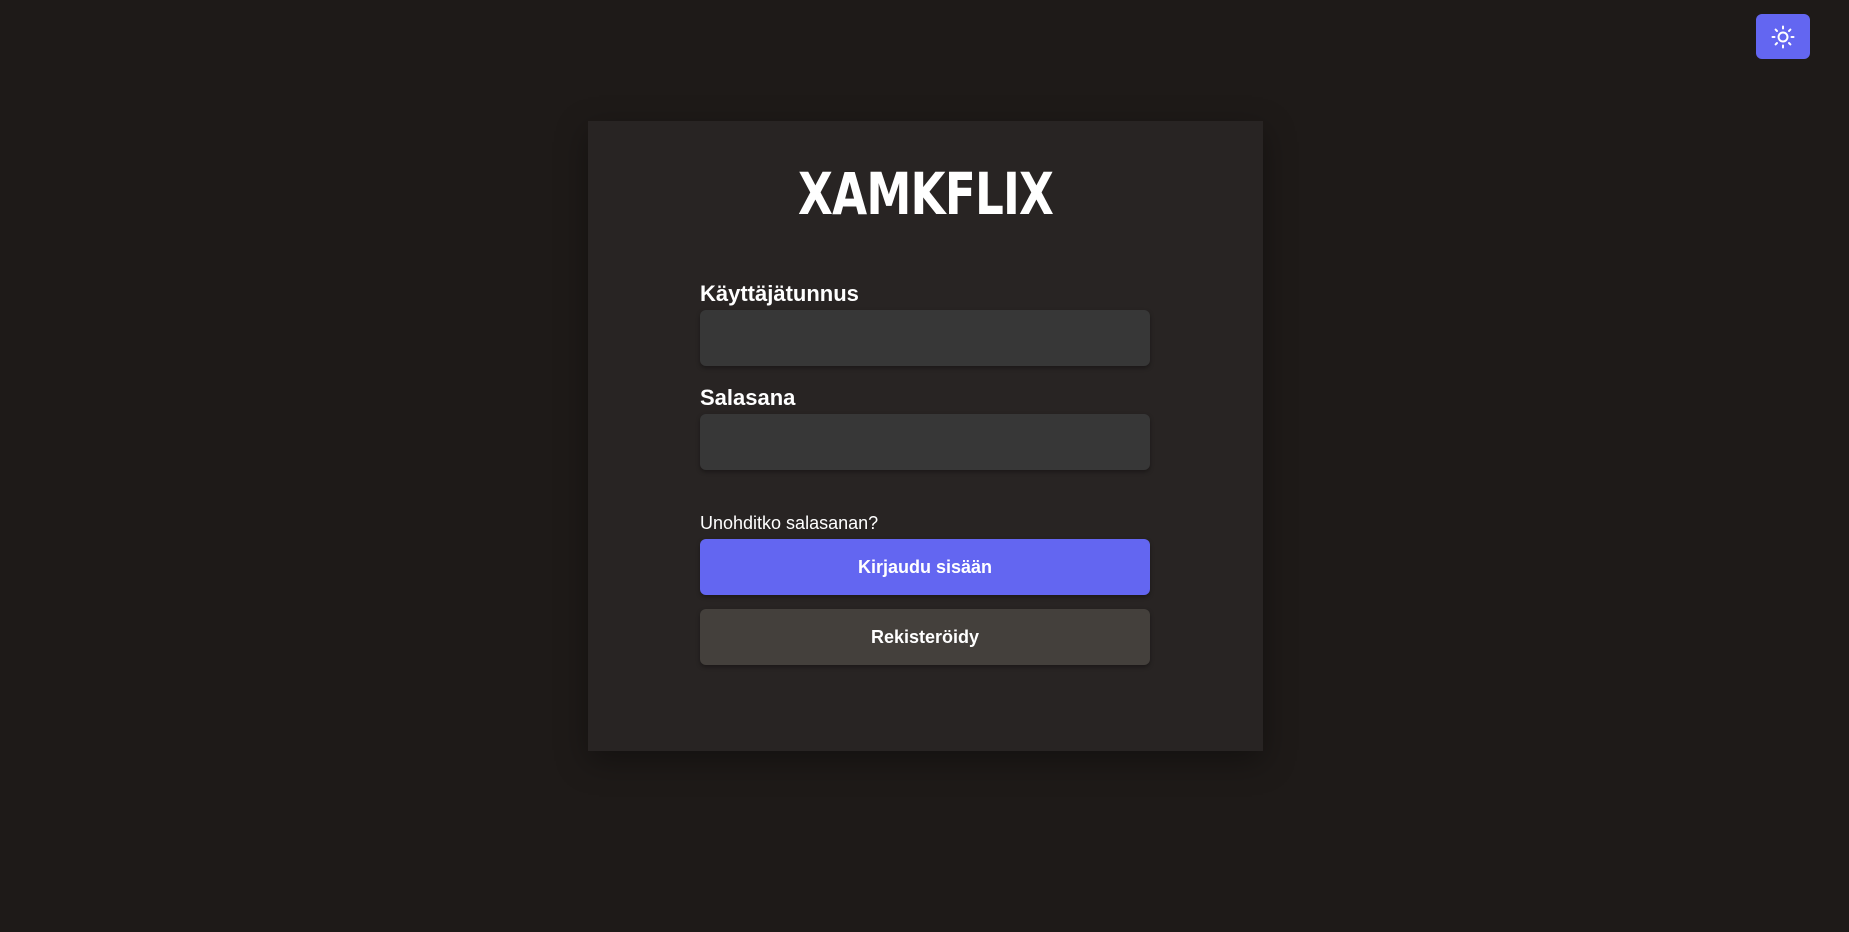  I want to click on username-label: Käyttäjätunnus, so click(779, 293).